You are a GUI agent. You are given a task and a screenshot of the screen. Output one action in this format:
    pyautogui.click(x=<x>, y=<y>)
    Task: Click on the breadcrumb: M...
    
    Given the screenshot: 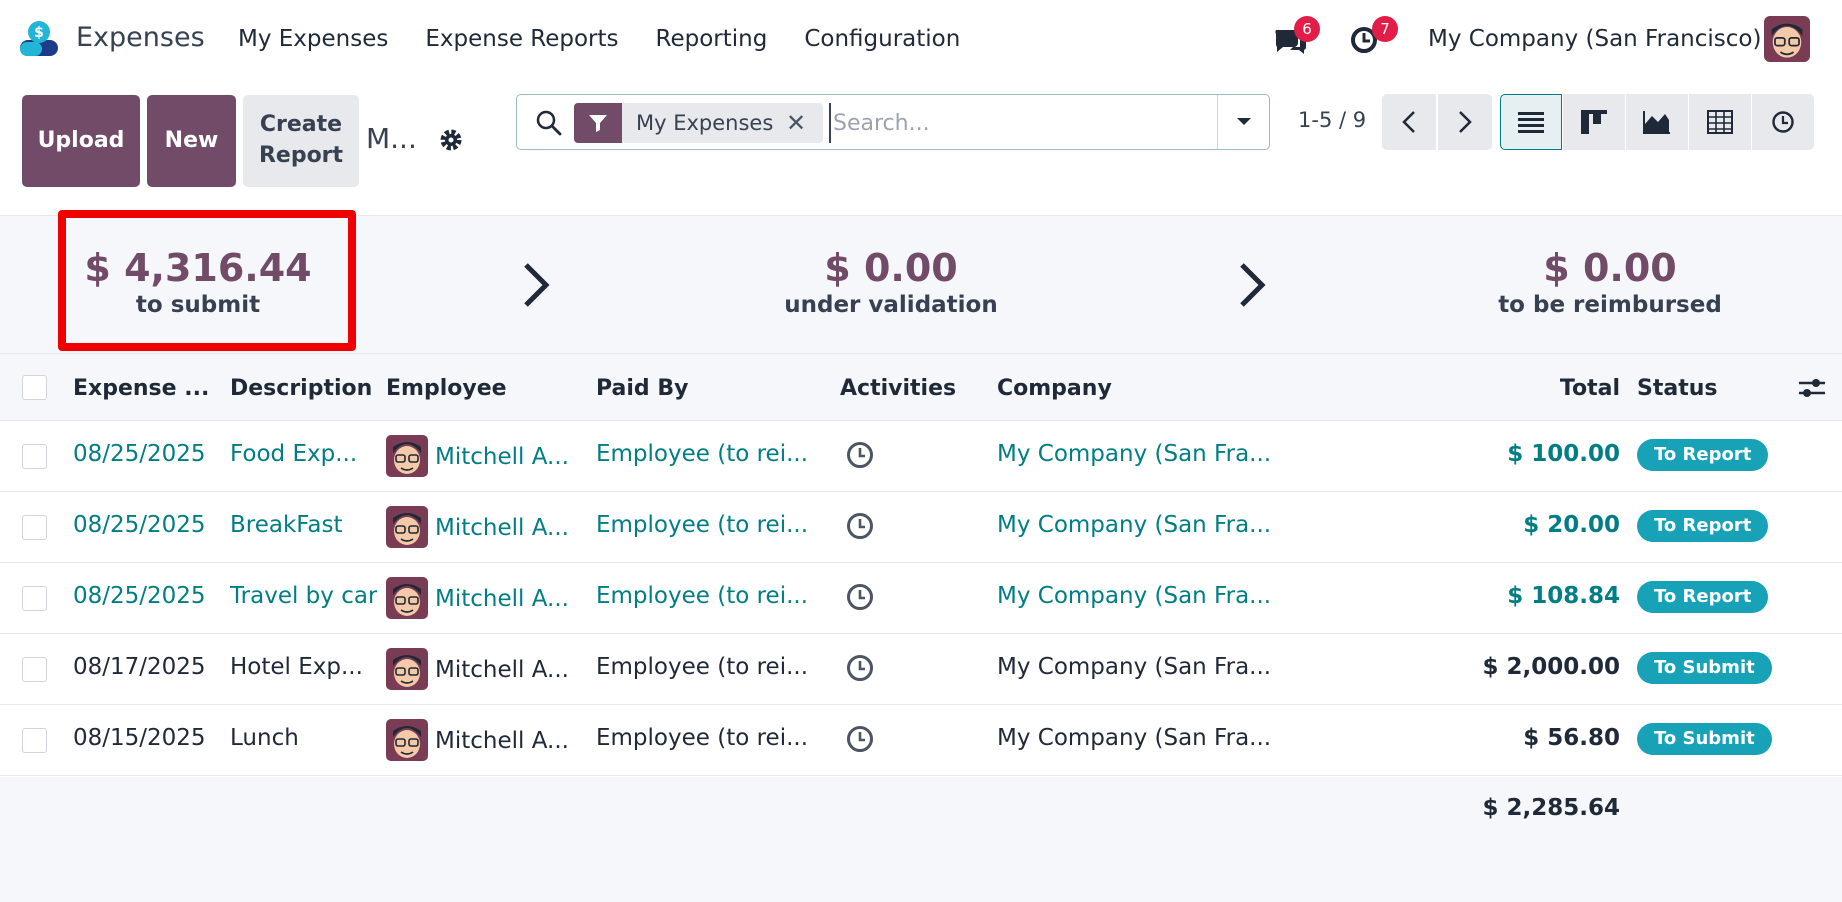 What is the action you would take?
    pyautogui.click(x=391, y=138)
    